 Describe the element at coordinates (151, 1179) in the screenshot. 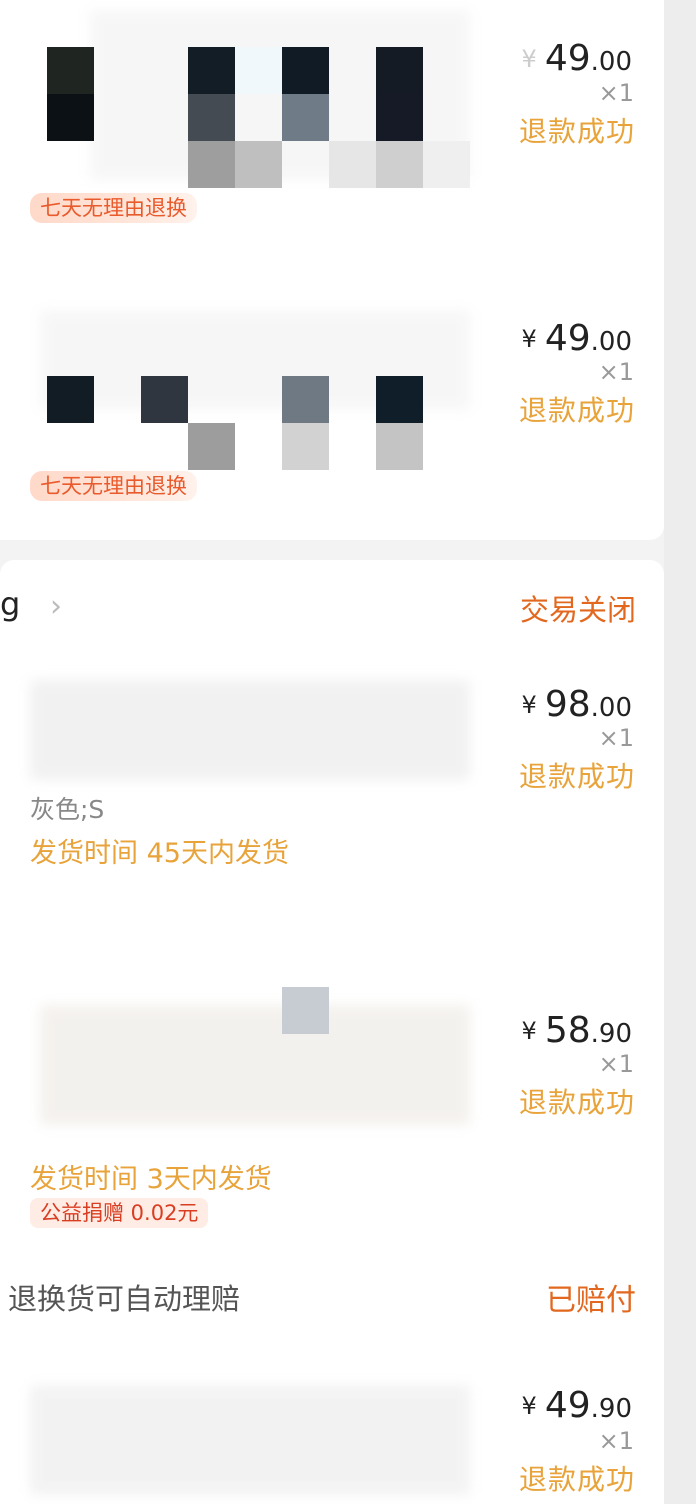

I see `shipping-time: 发货时间 3天内发货` at that location.